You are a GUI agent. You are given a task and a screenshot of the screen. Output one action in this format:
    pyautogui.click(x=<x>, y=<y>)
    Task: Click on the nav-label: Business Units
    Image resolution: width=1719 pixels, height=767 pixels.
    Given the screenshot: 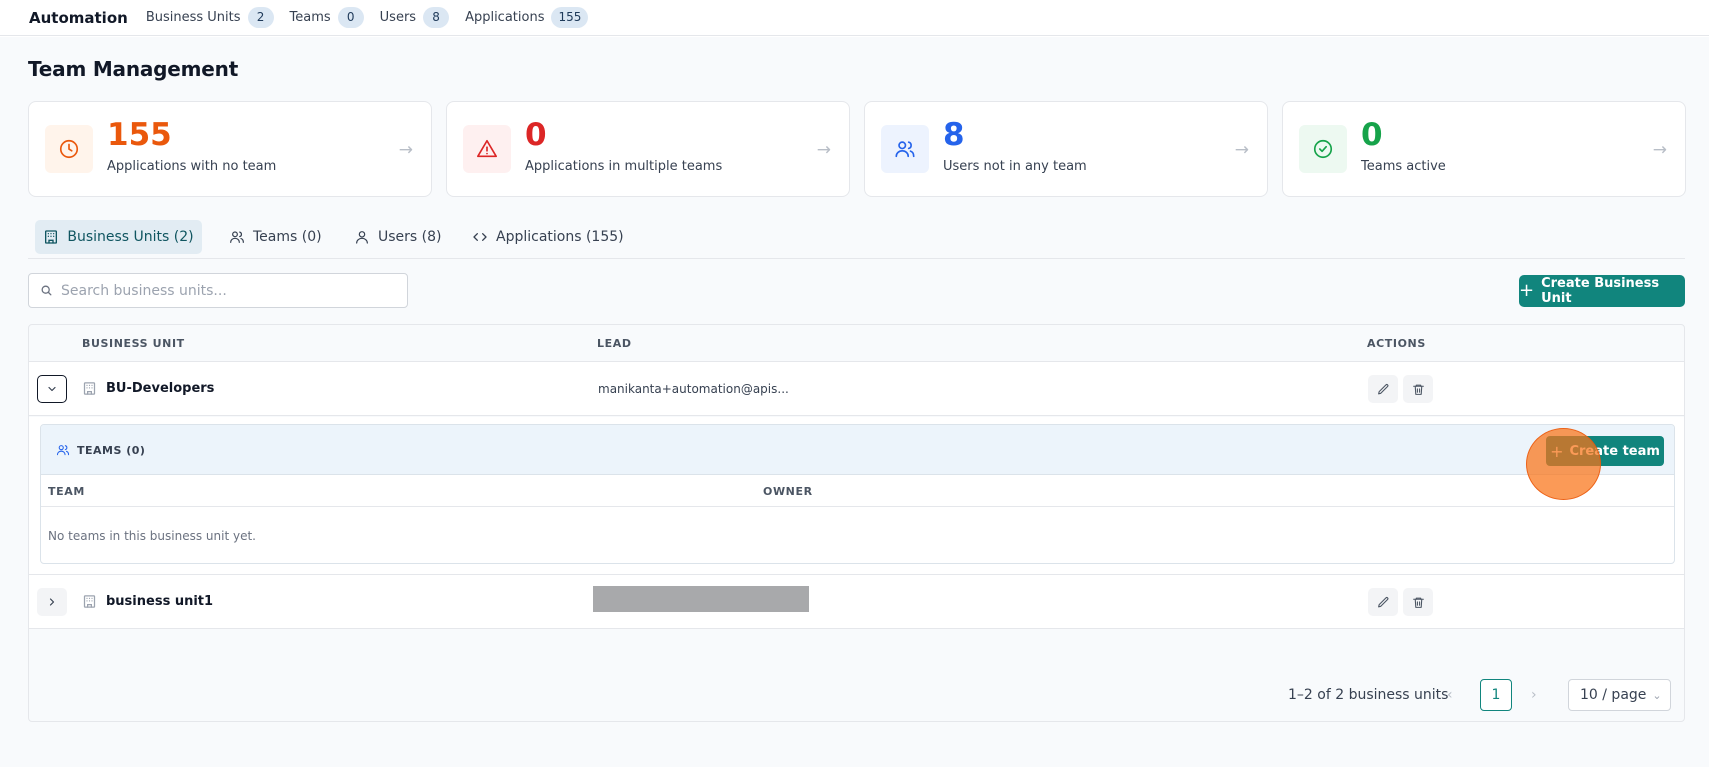 What is the action you would take?
    pyautogui.click(x=193, y=17)
    